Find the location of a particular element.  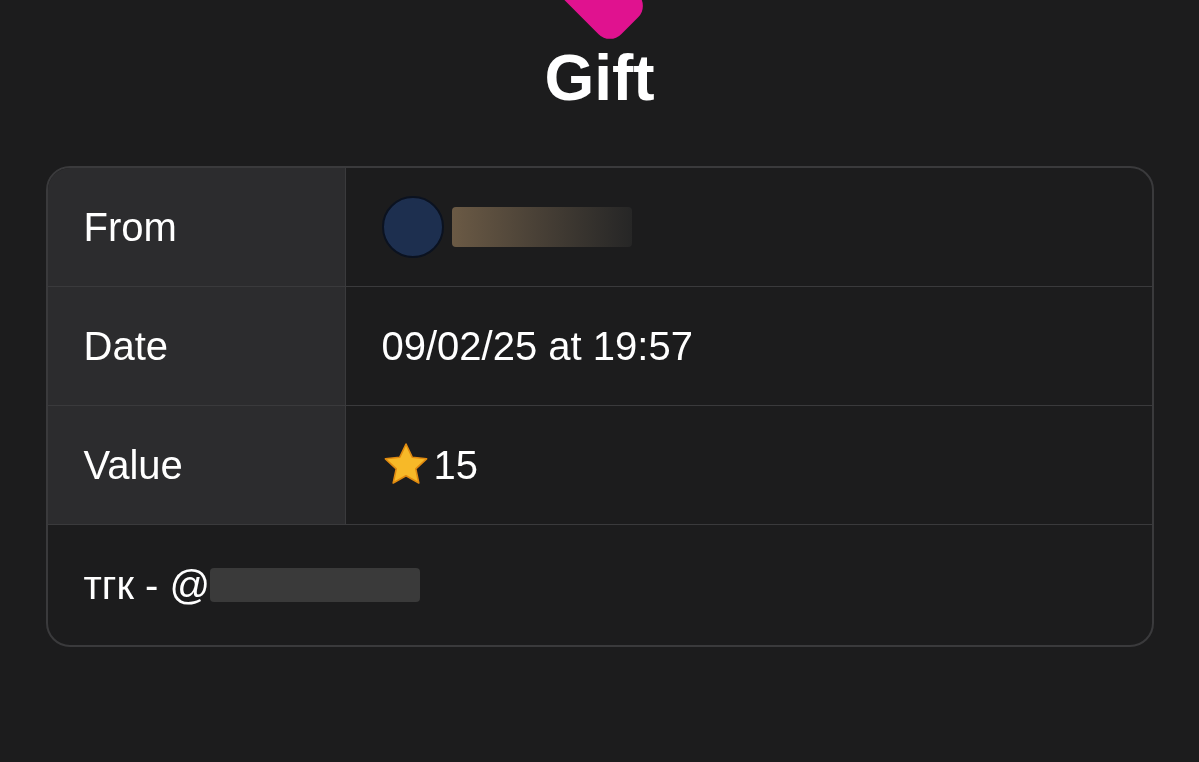

value-amount: 15 is located at coordinates (455, 465).